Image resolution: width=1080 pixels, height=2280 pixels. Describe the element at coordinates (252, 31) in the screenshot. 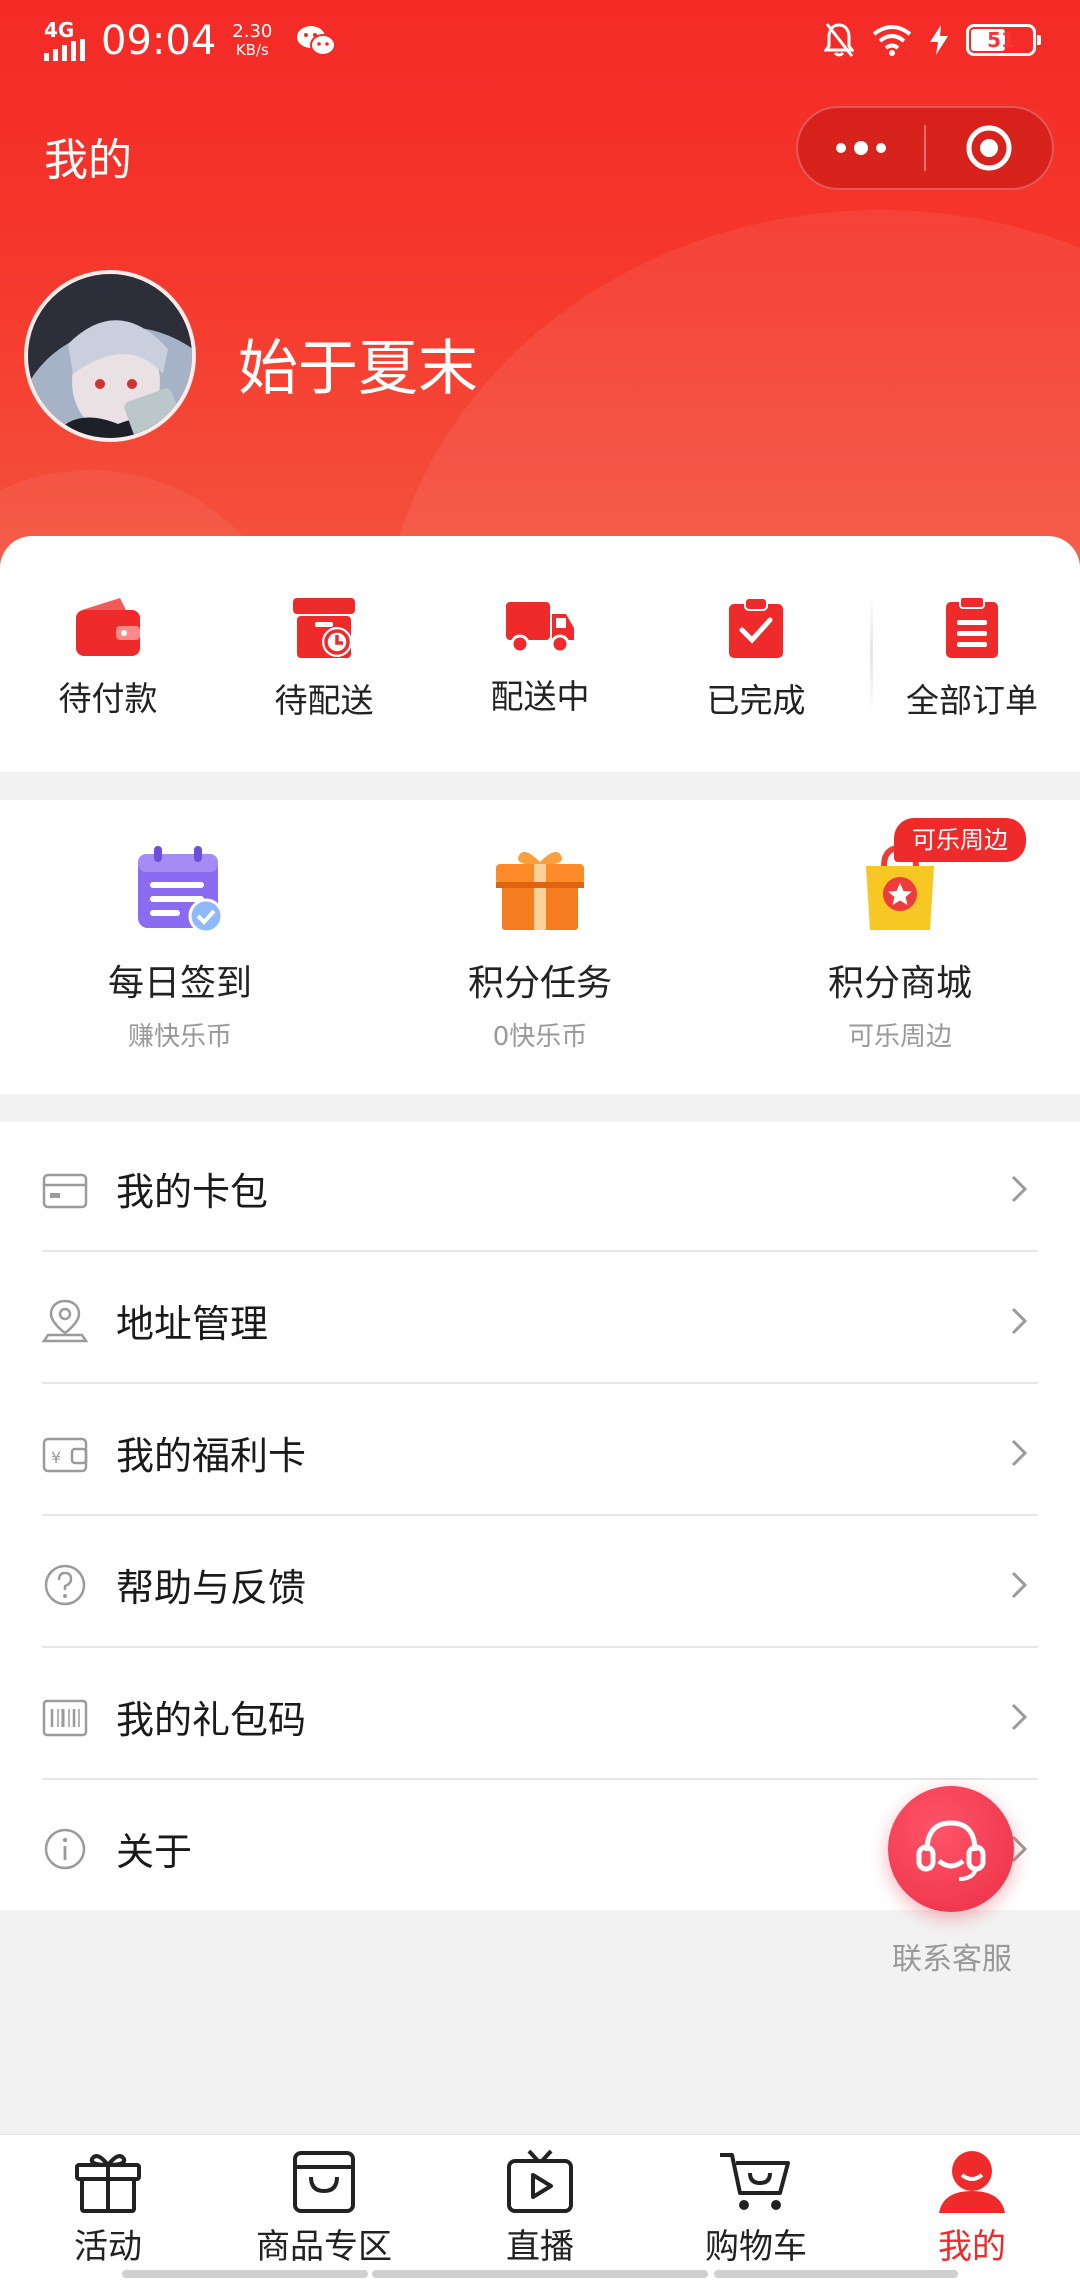

I see `speed-value: 2.30` at that location.